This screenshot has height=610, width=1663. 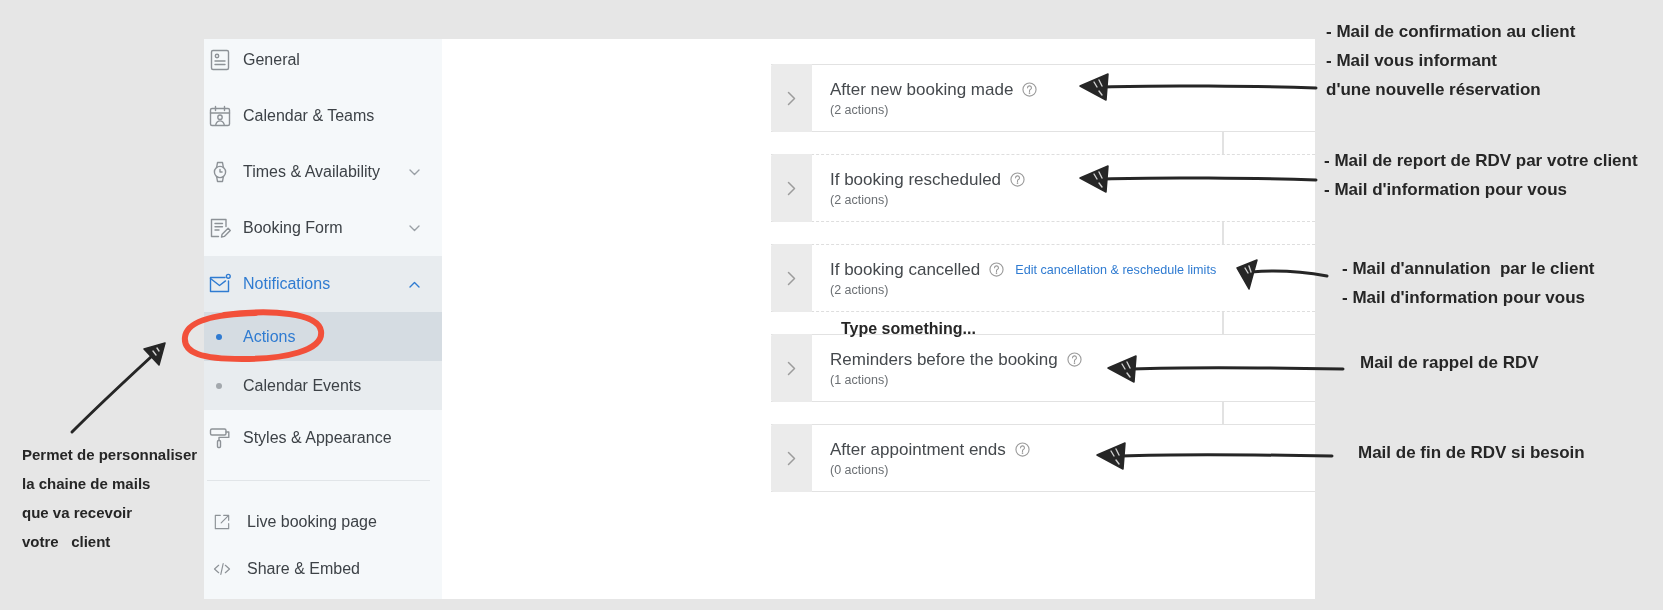 I want to click on handwritten-note: - Mail de confirmation au client, so click(x=1451, y=32).